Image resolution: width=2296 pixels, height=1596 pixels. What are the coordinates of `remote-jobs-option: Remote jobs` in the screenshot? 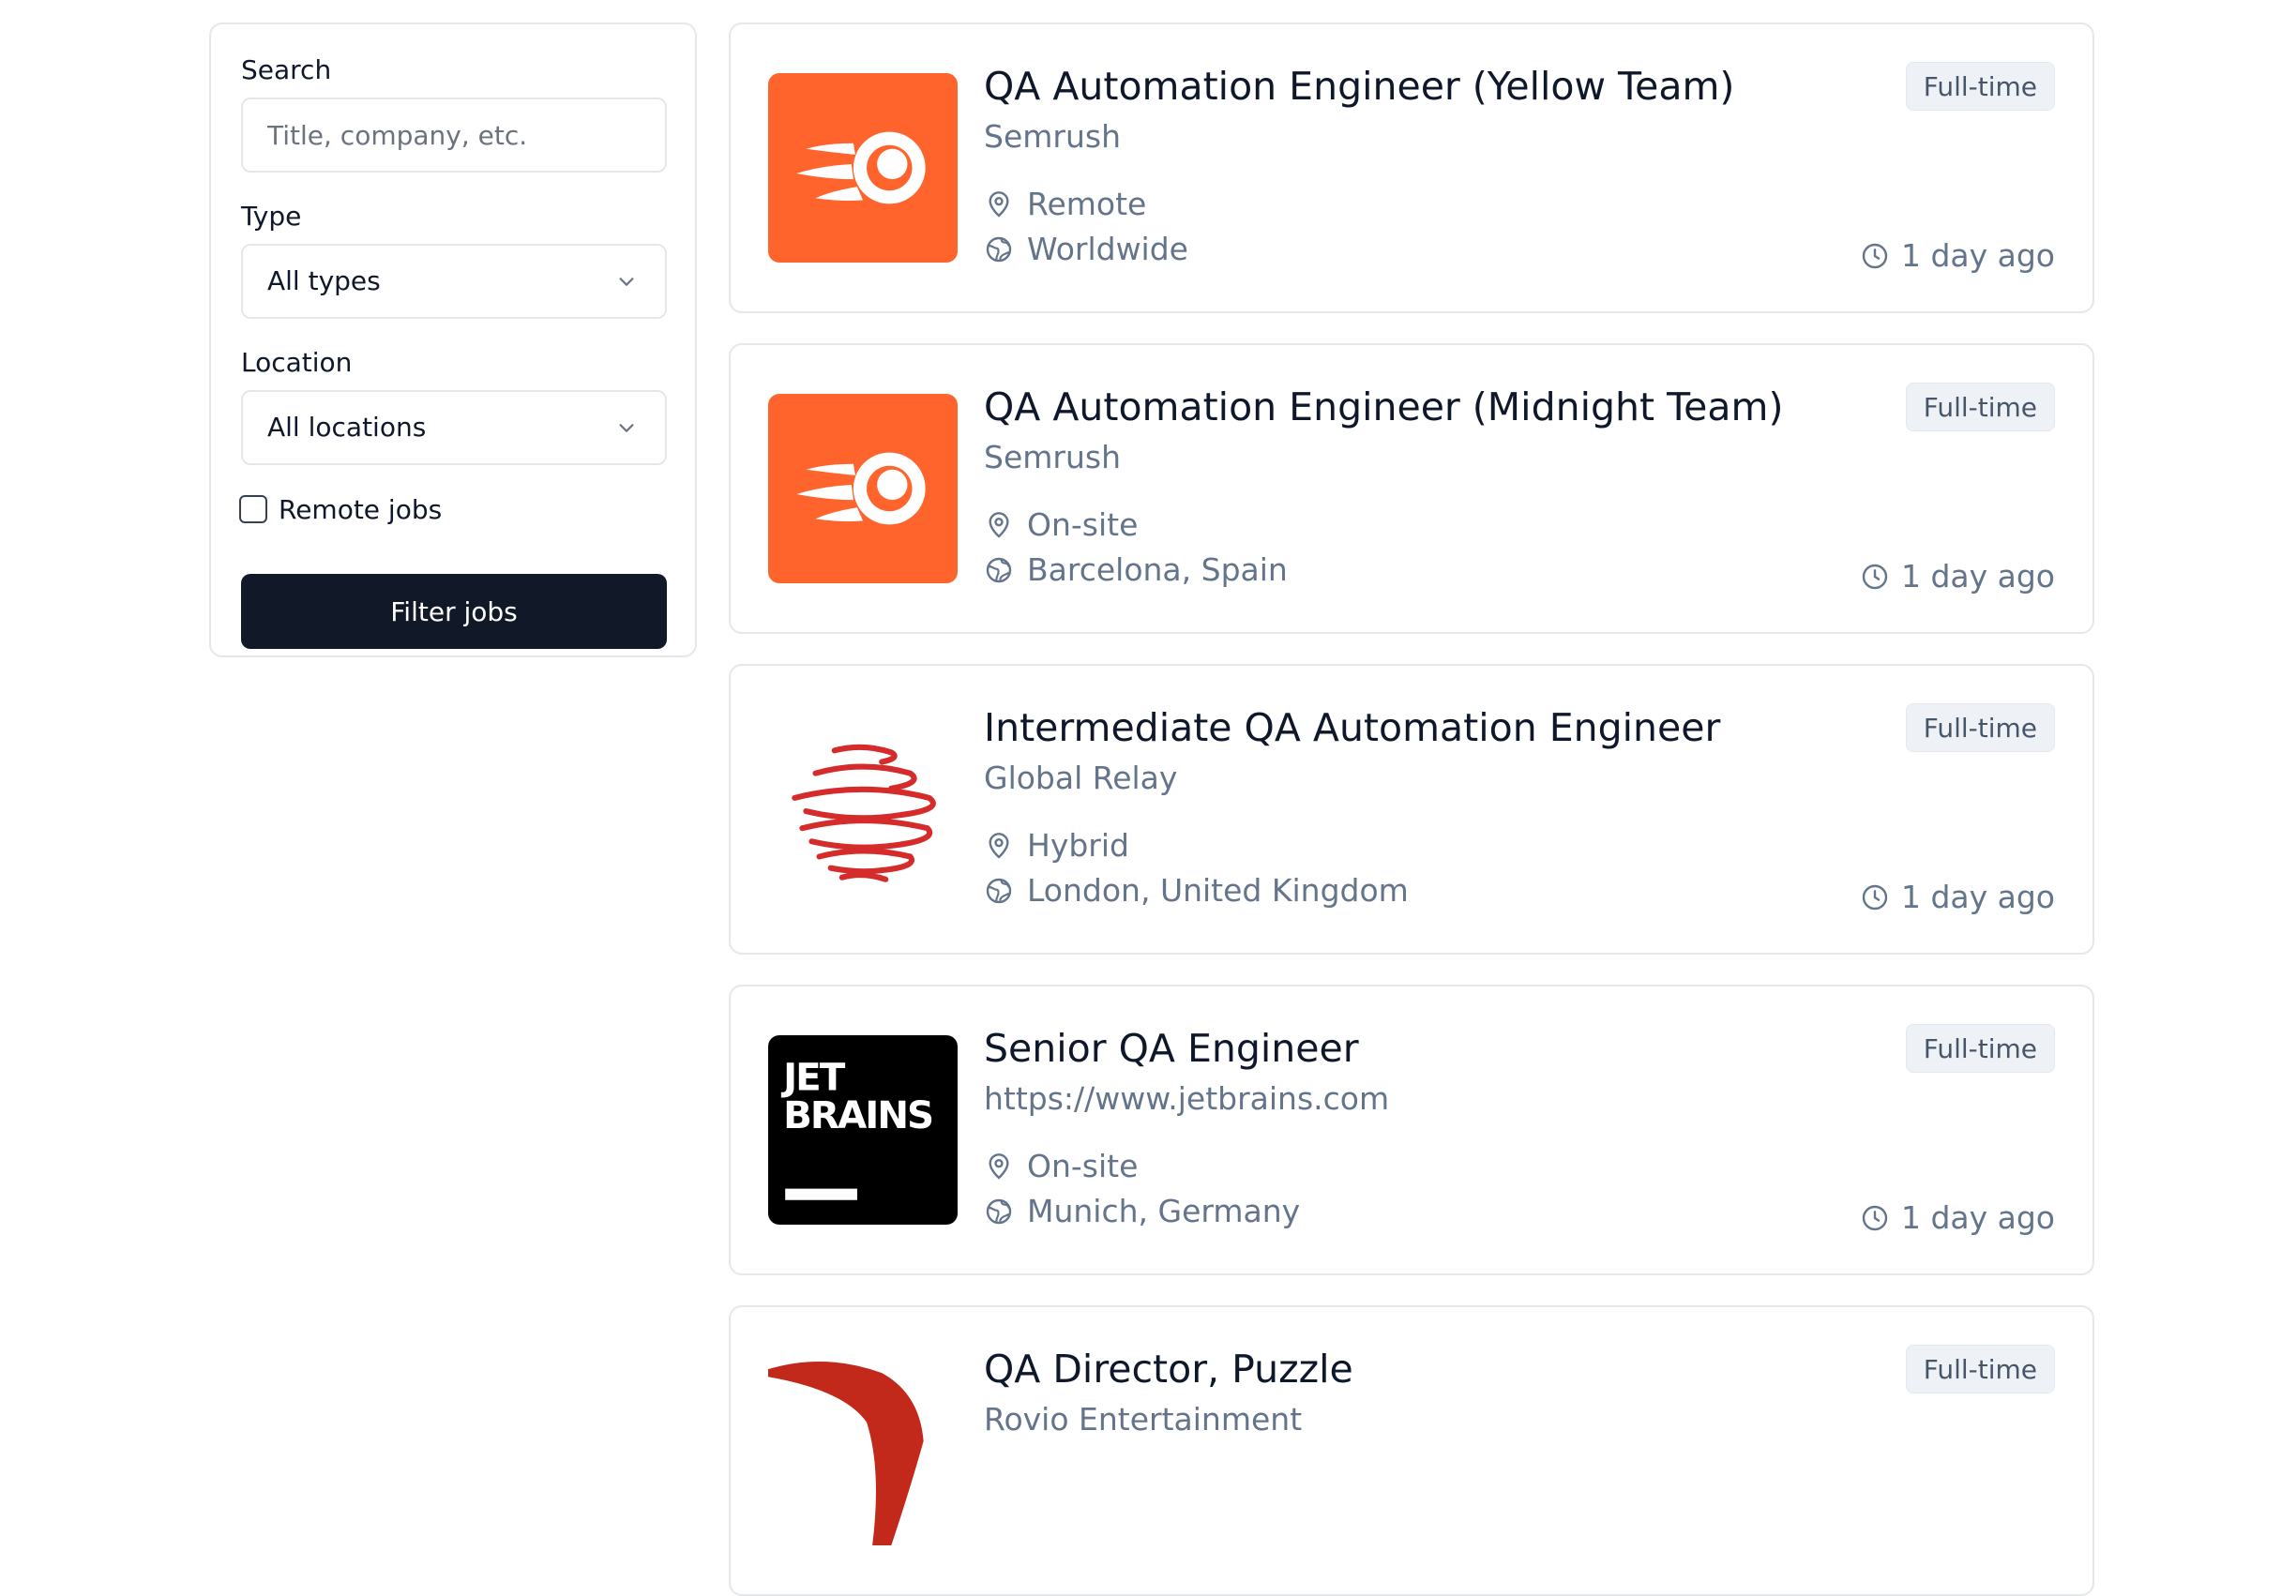 It's located at (340, 509).